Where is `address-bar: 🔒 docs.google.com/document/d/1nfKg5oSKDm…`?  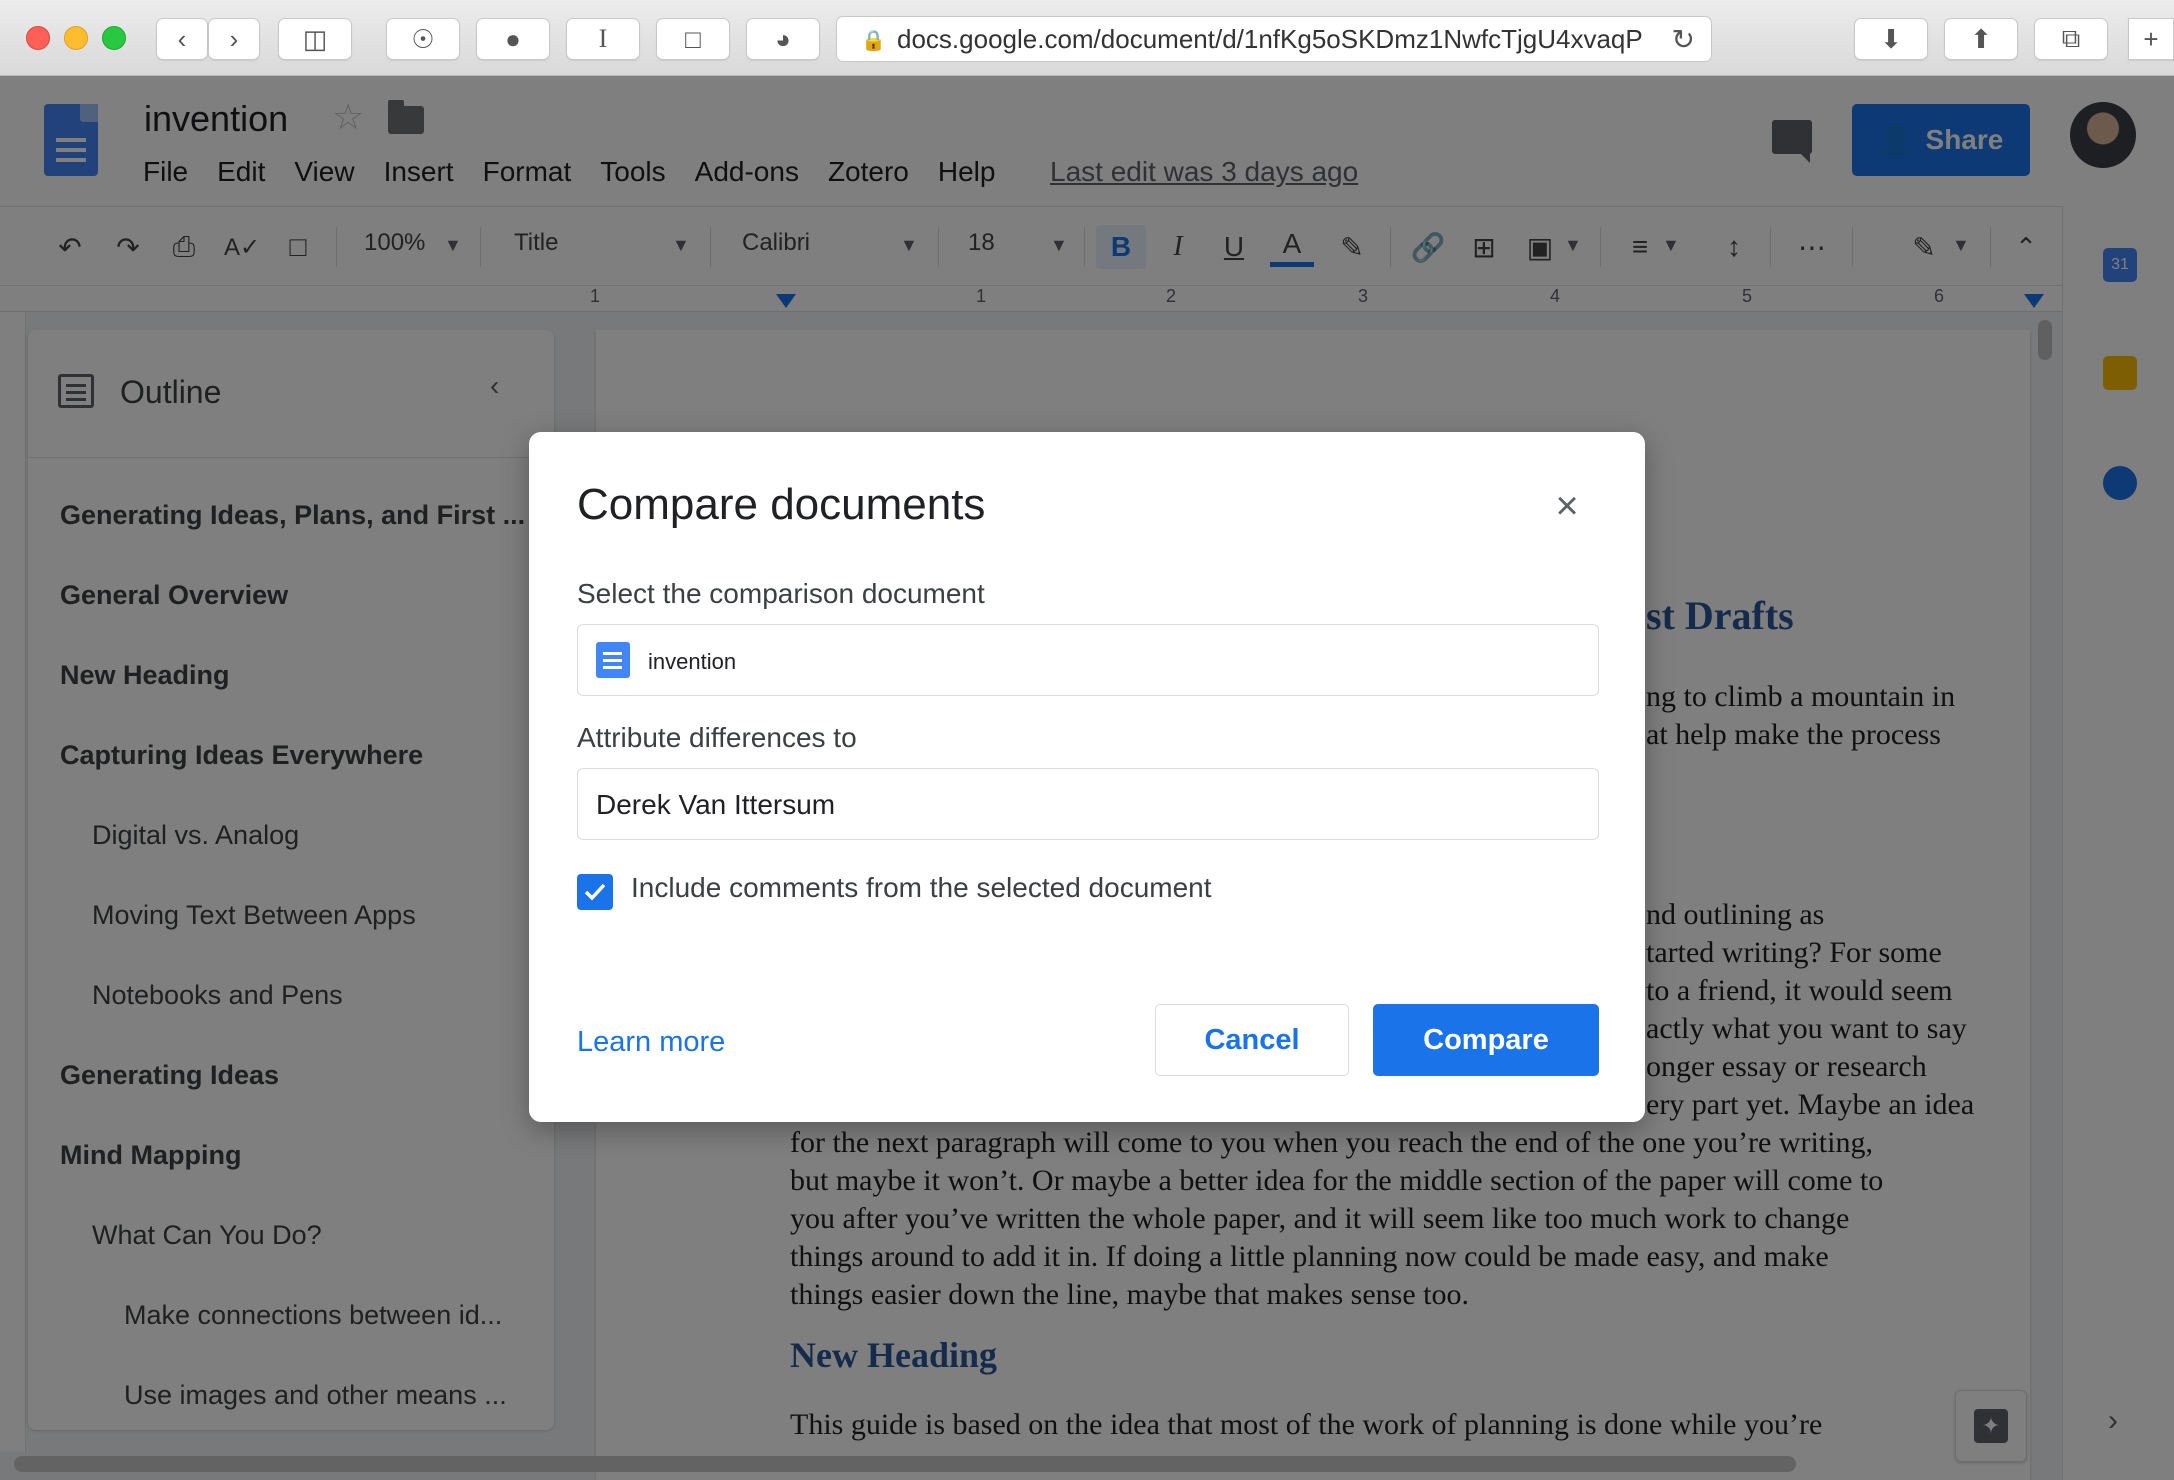 address-bar: 🔒 docs.google.com/document/d/1nfKg5oSKDm… is located at coordinates (1274, 39).